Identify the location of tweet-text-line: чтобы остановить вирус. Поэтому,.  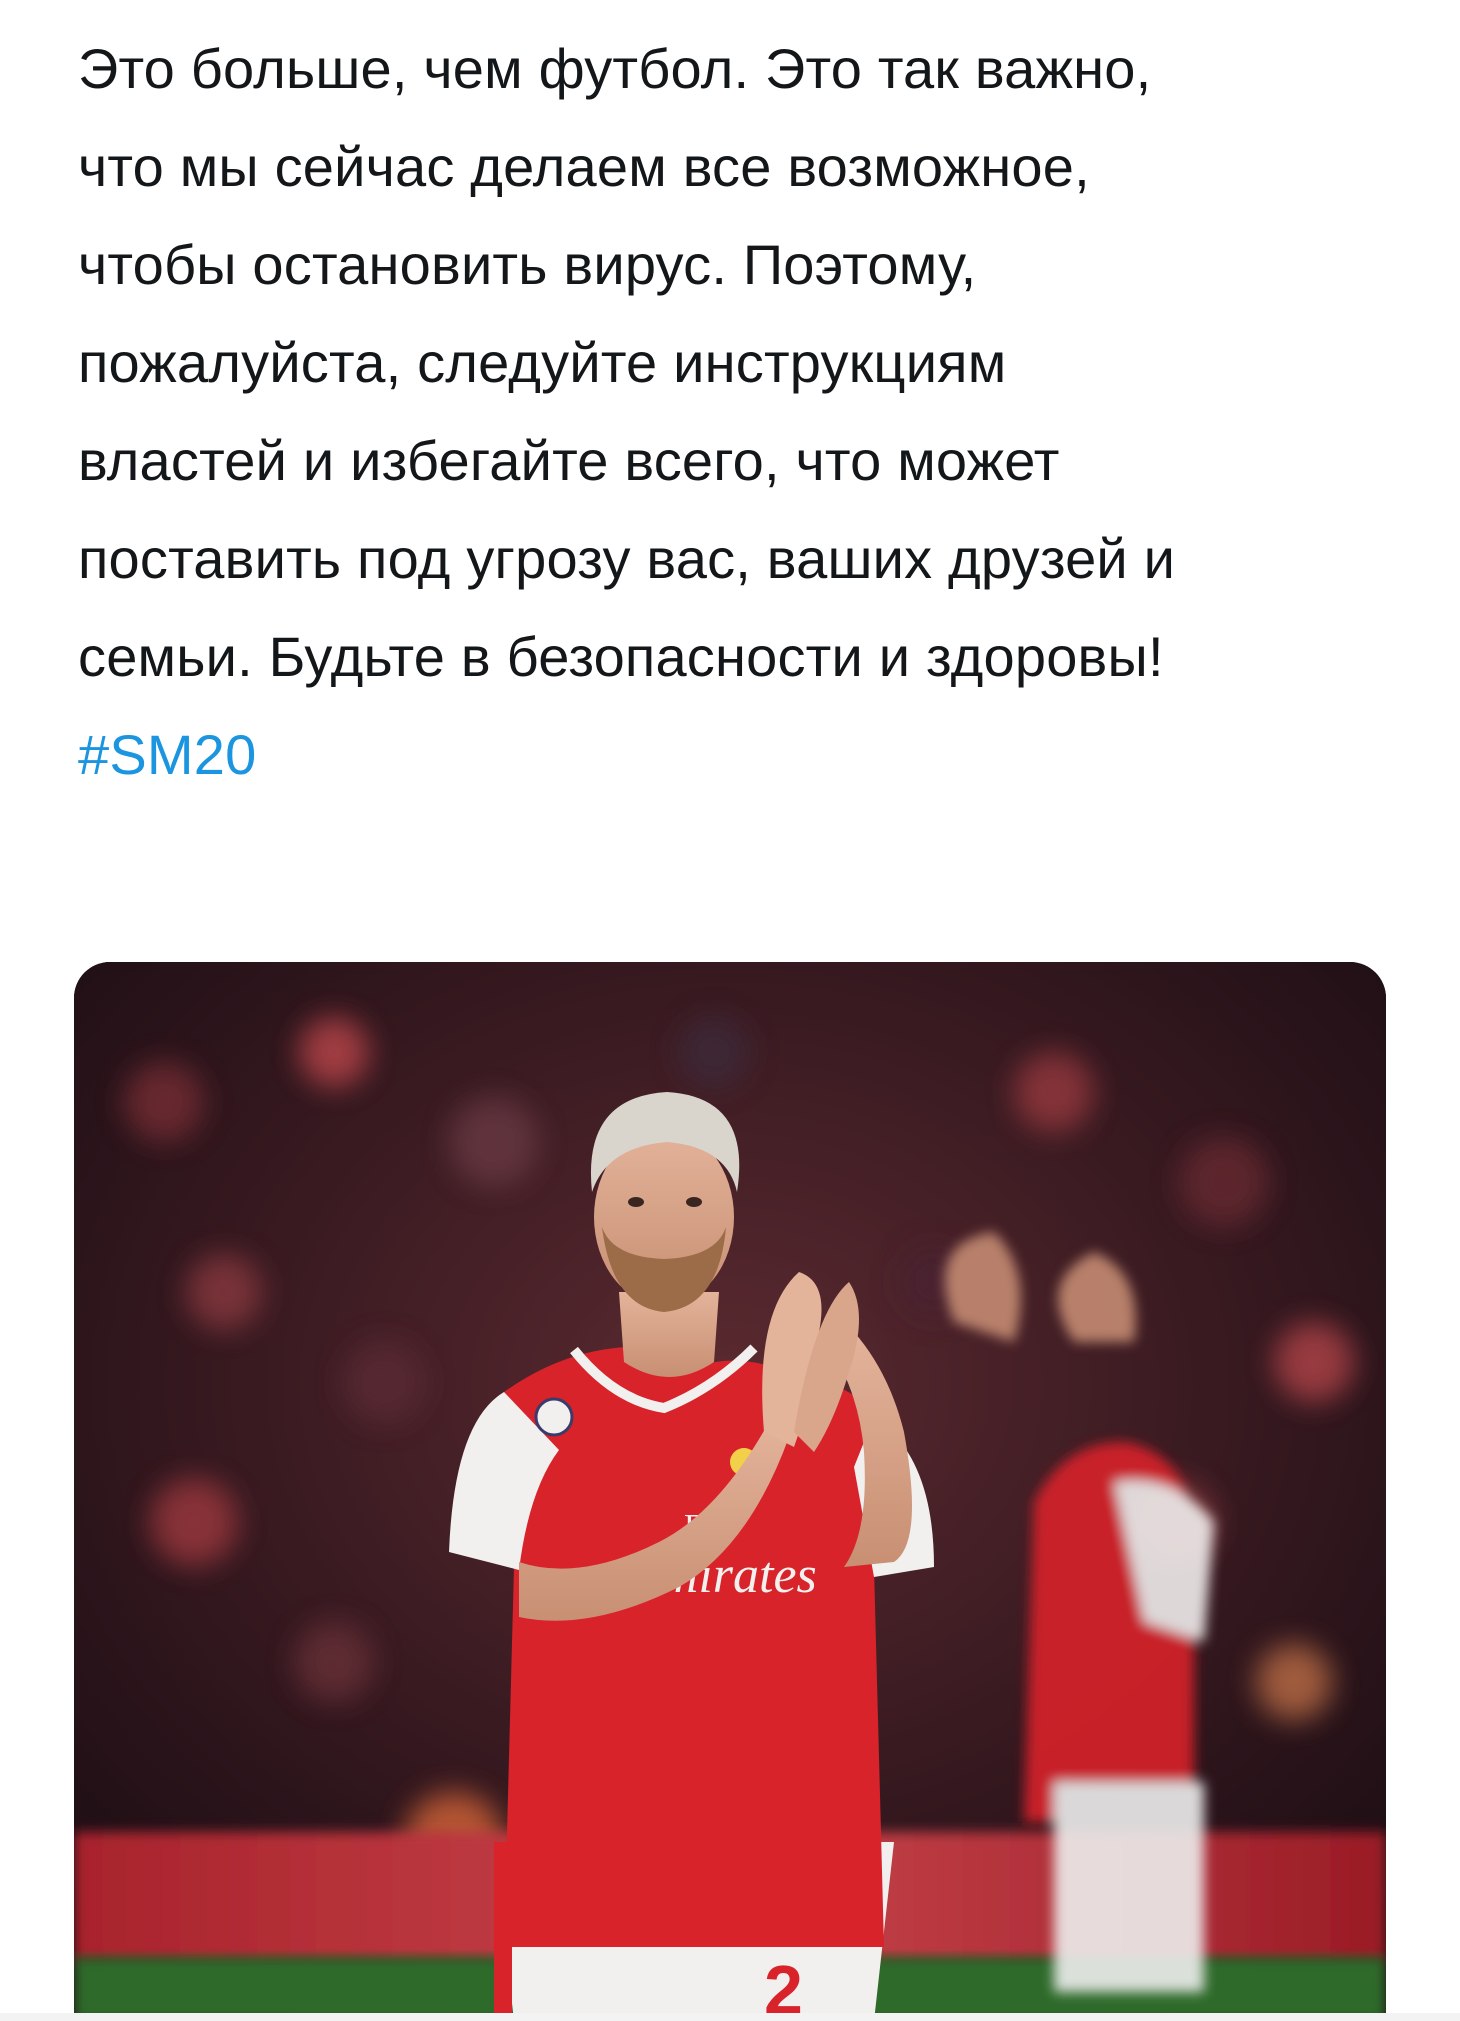
(527, 264).